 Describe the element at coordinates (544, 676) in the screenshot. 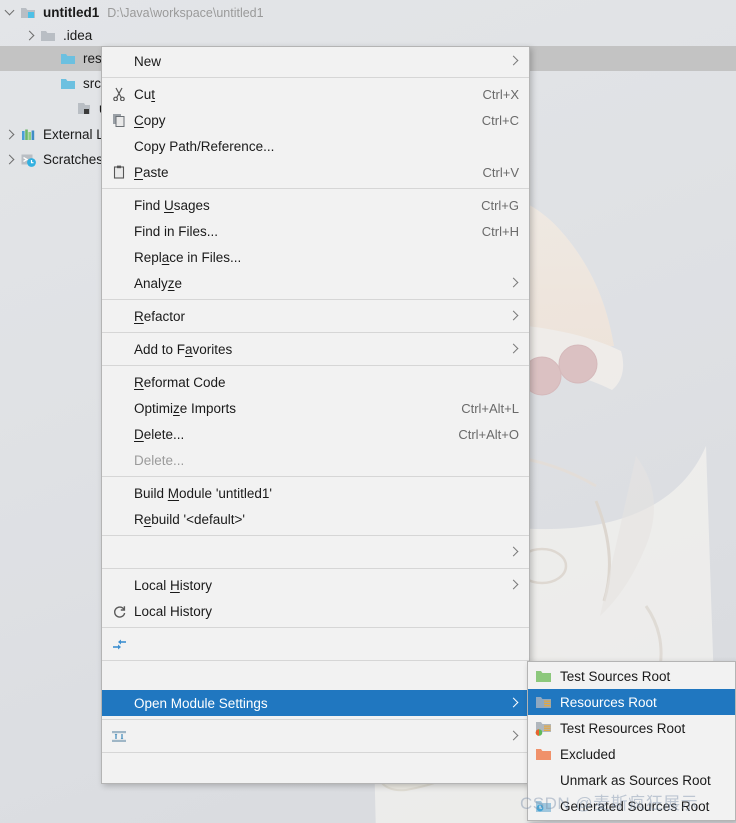

I see `test-sources-root-icon` at that location.